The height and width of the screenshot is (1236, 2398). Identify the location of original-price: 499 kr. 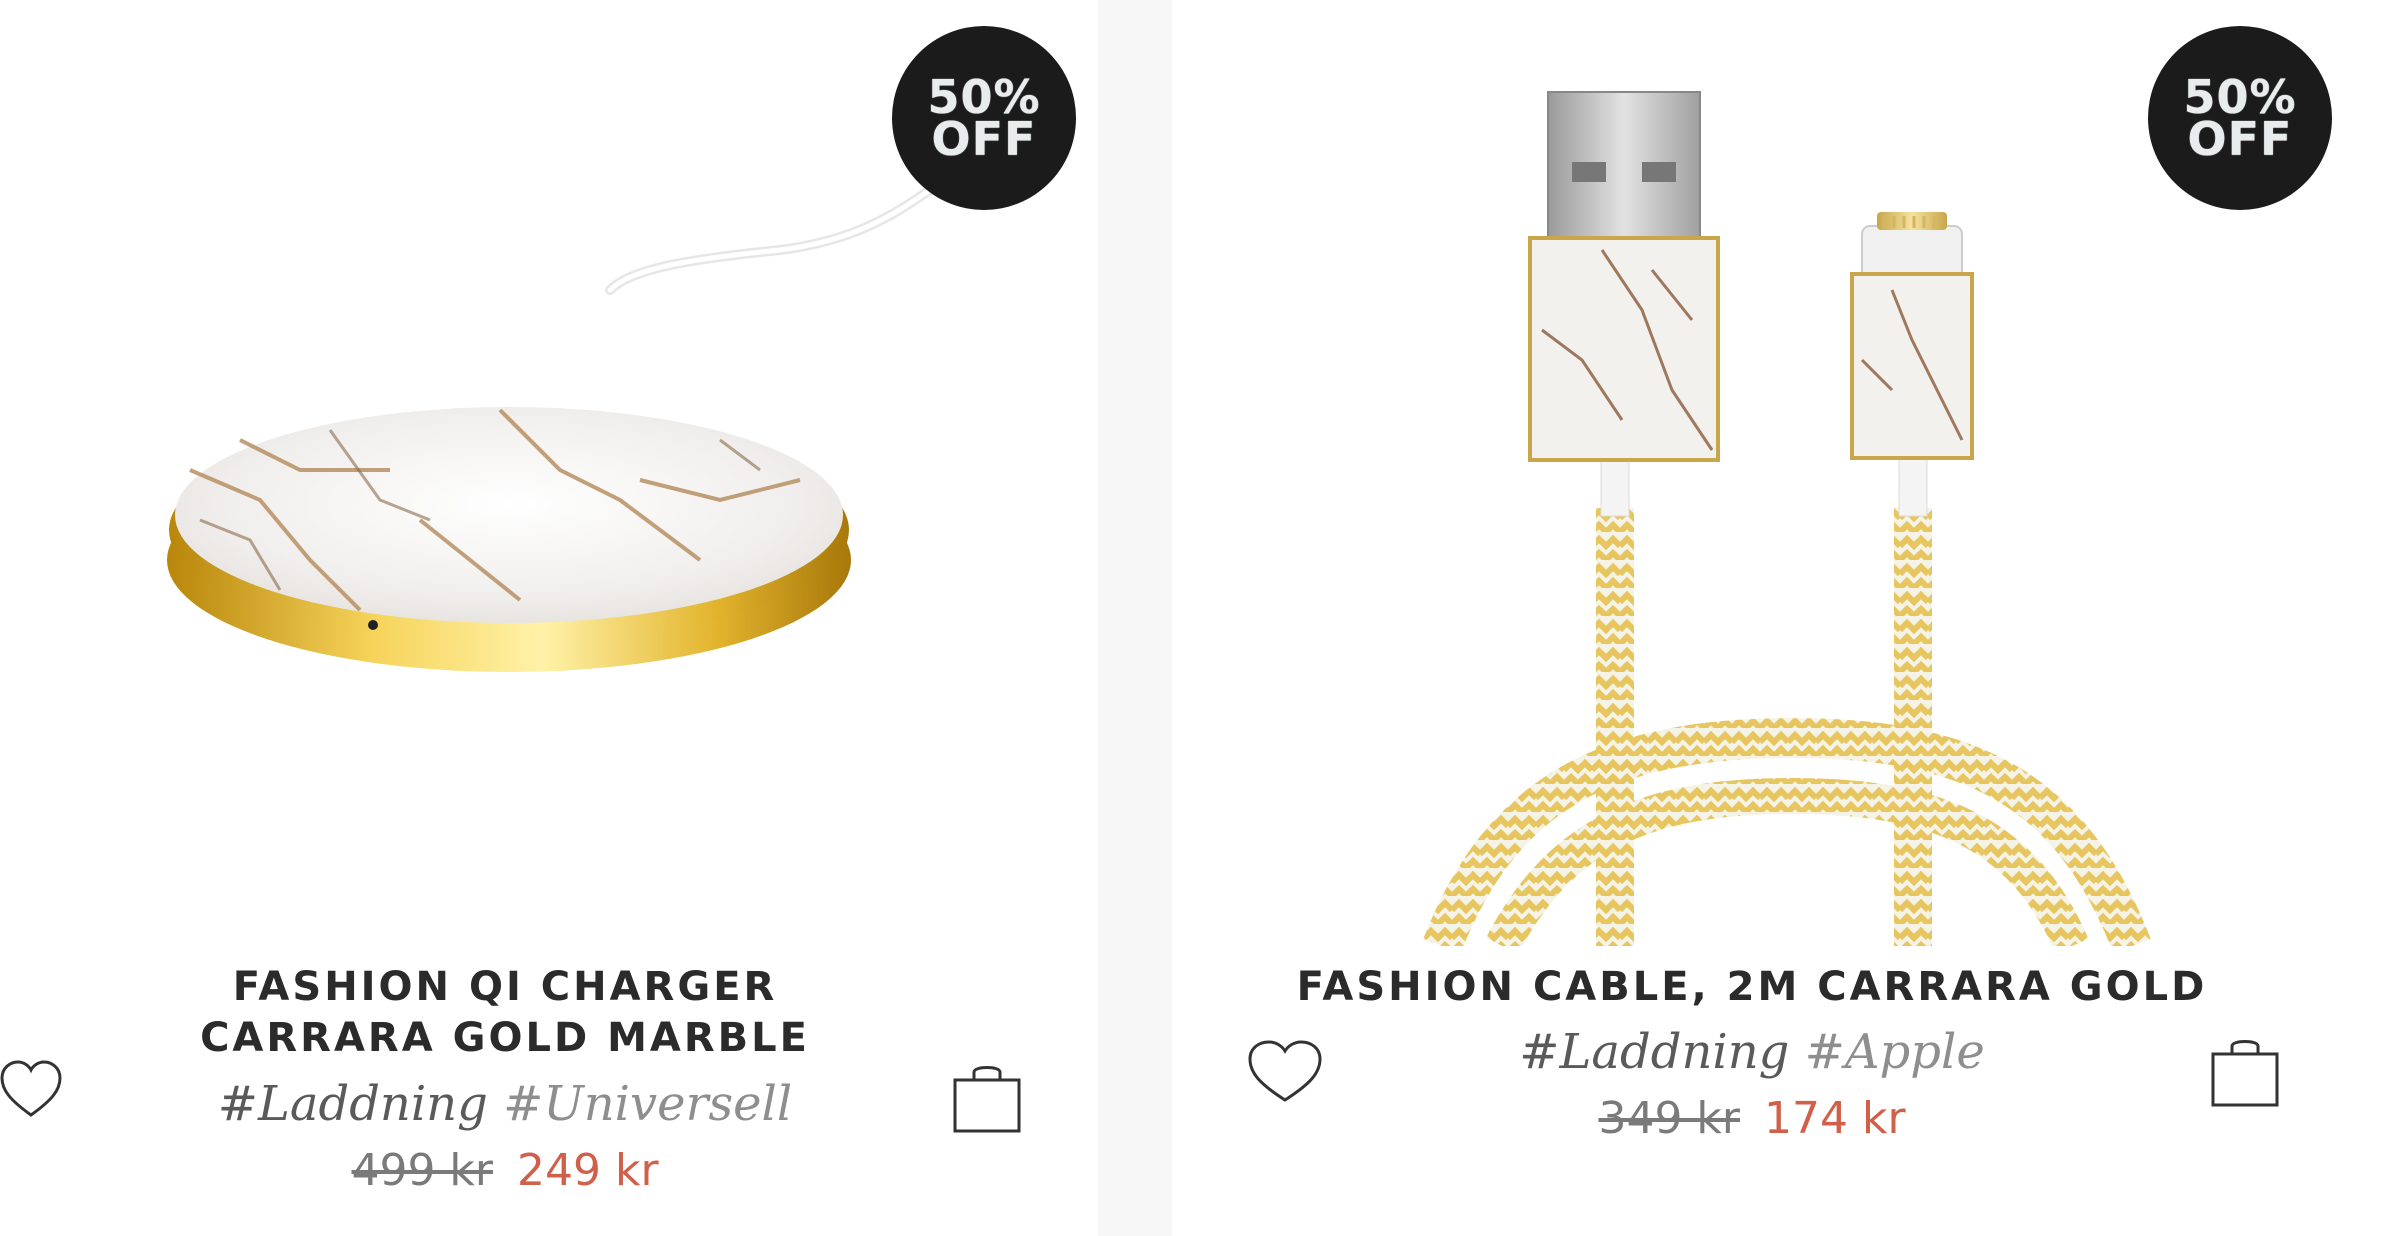
(422, 1170).